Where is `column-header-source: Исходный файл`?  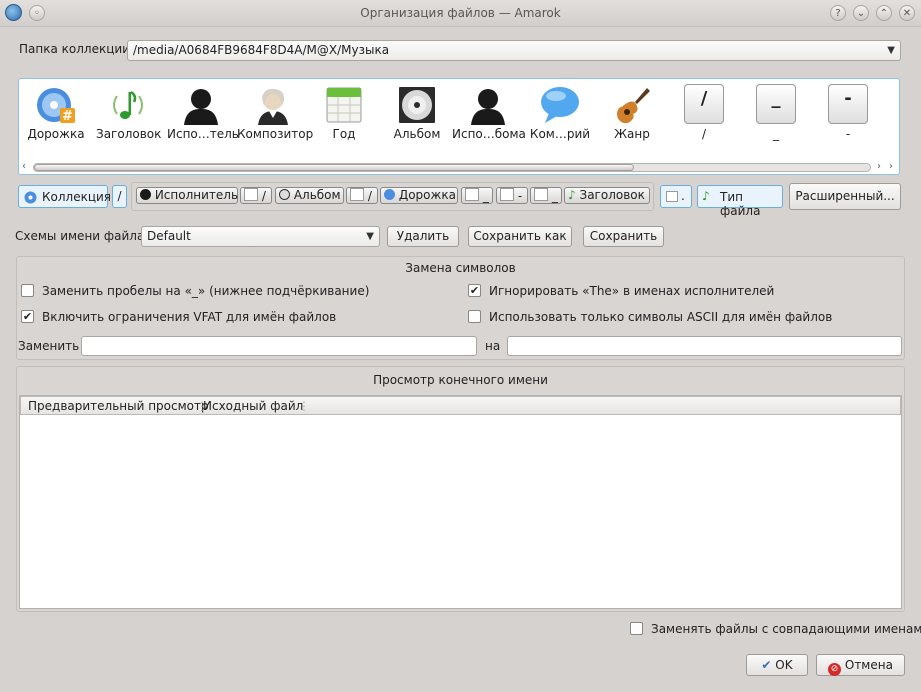
column-header-source: Исходный файл is located at coordinates (253, 406).